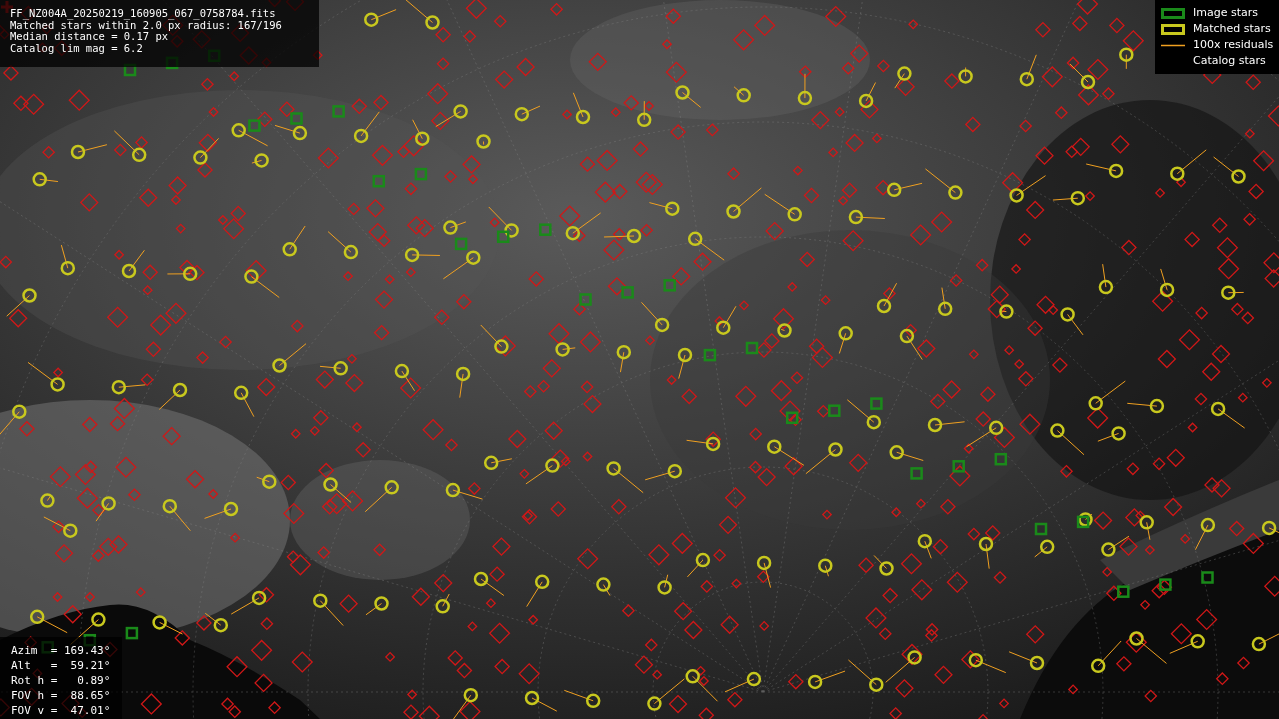 The height and width of the screenshot is (719, 1279). I want to click on info-line: Median distance = 0.17 px, so click(89, 37).